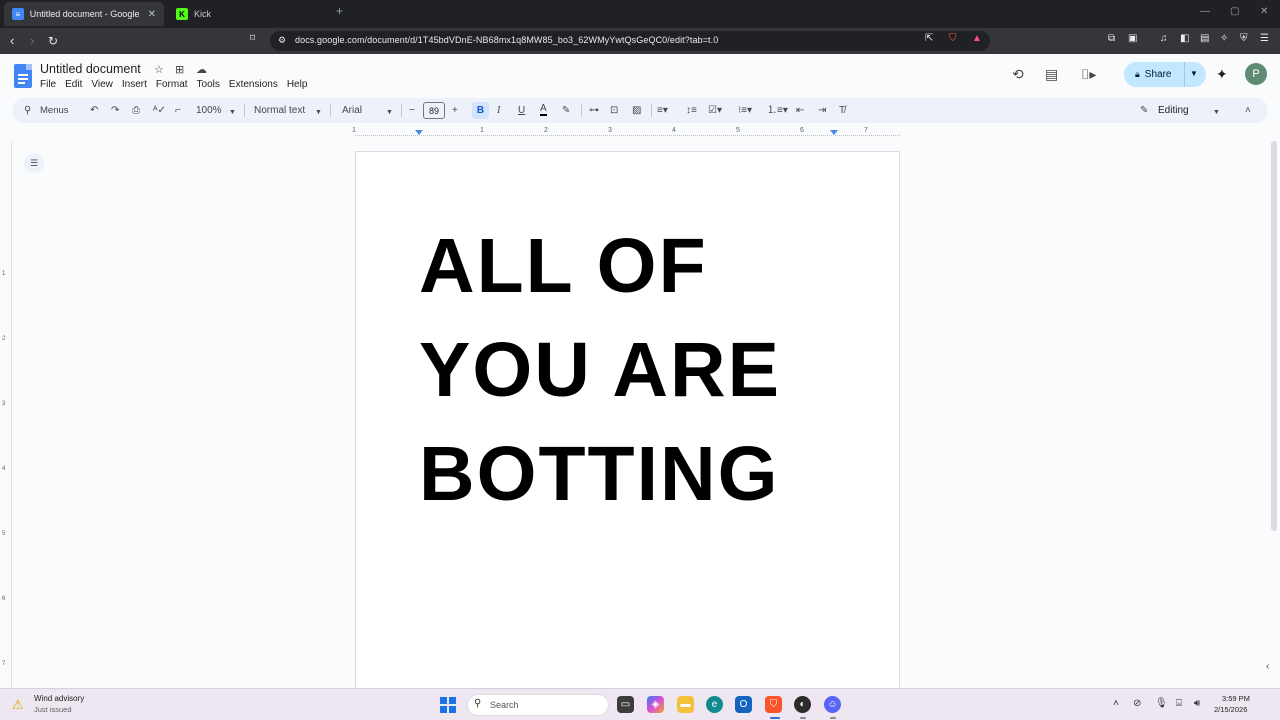 This screenshot has width=1280, height=720. Describe the element at coordinates (23, 76) in the screenshot. I see `docs-logo-icon` at that location.